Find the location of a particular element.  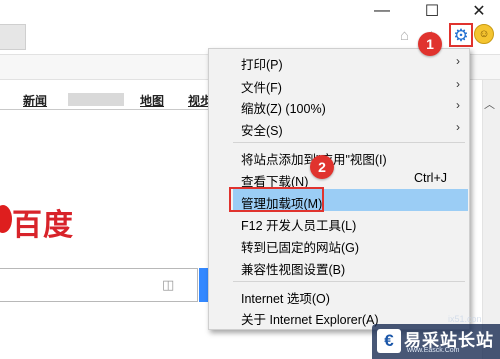

home-icon: ⌂ is located at coordinates (404, 35).